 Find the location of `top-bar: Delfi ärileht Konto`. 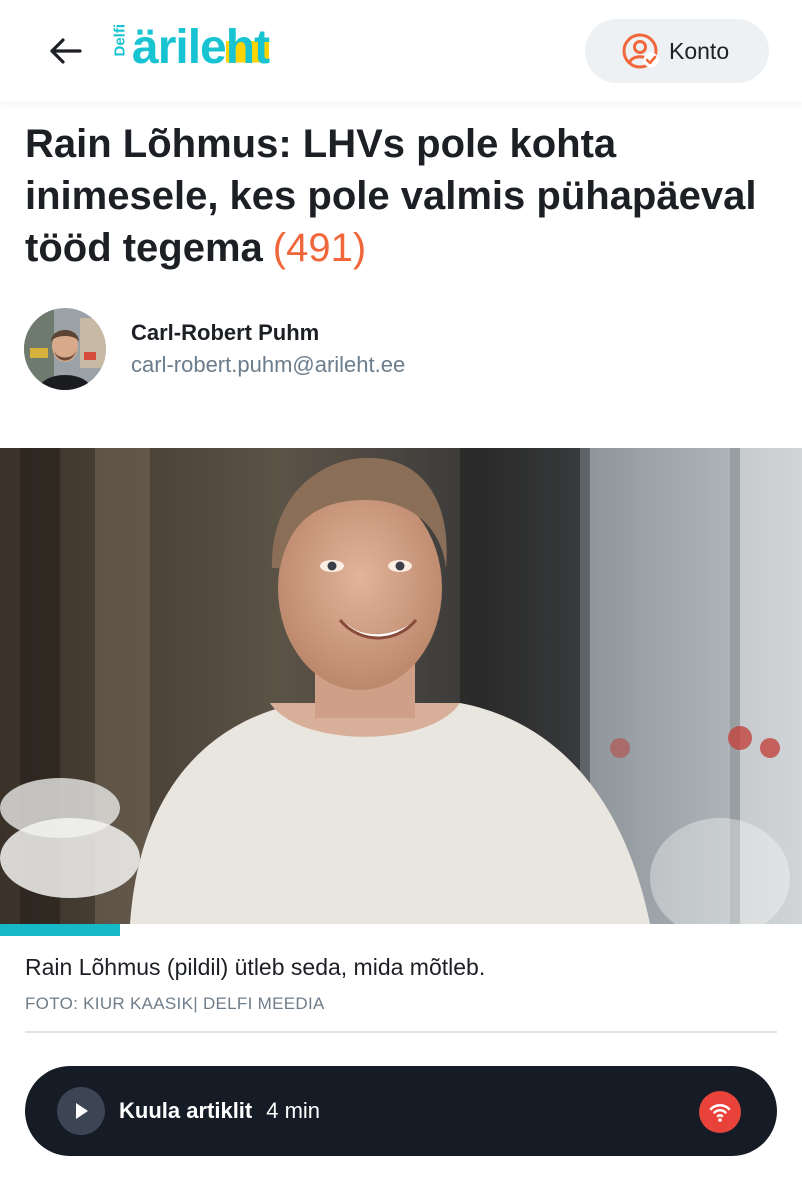

top-bar: Delfi ärileht Konto is located at coordinates (401, 51).